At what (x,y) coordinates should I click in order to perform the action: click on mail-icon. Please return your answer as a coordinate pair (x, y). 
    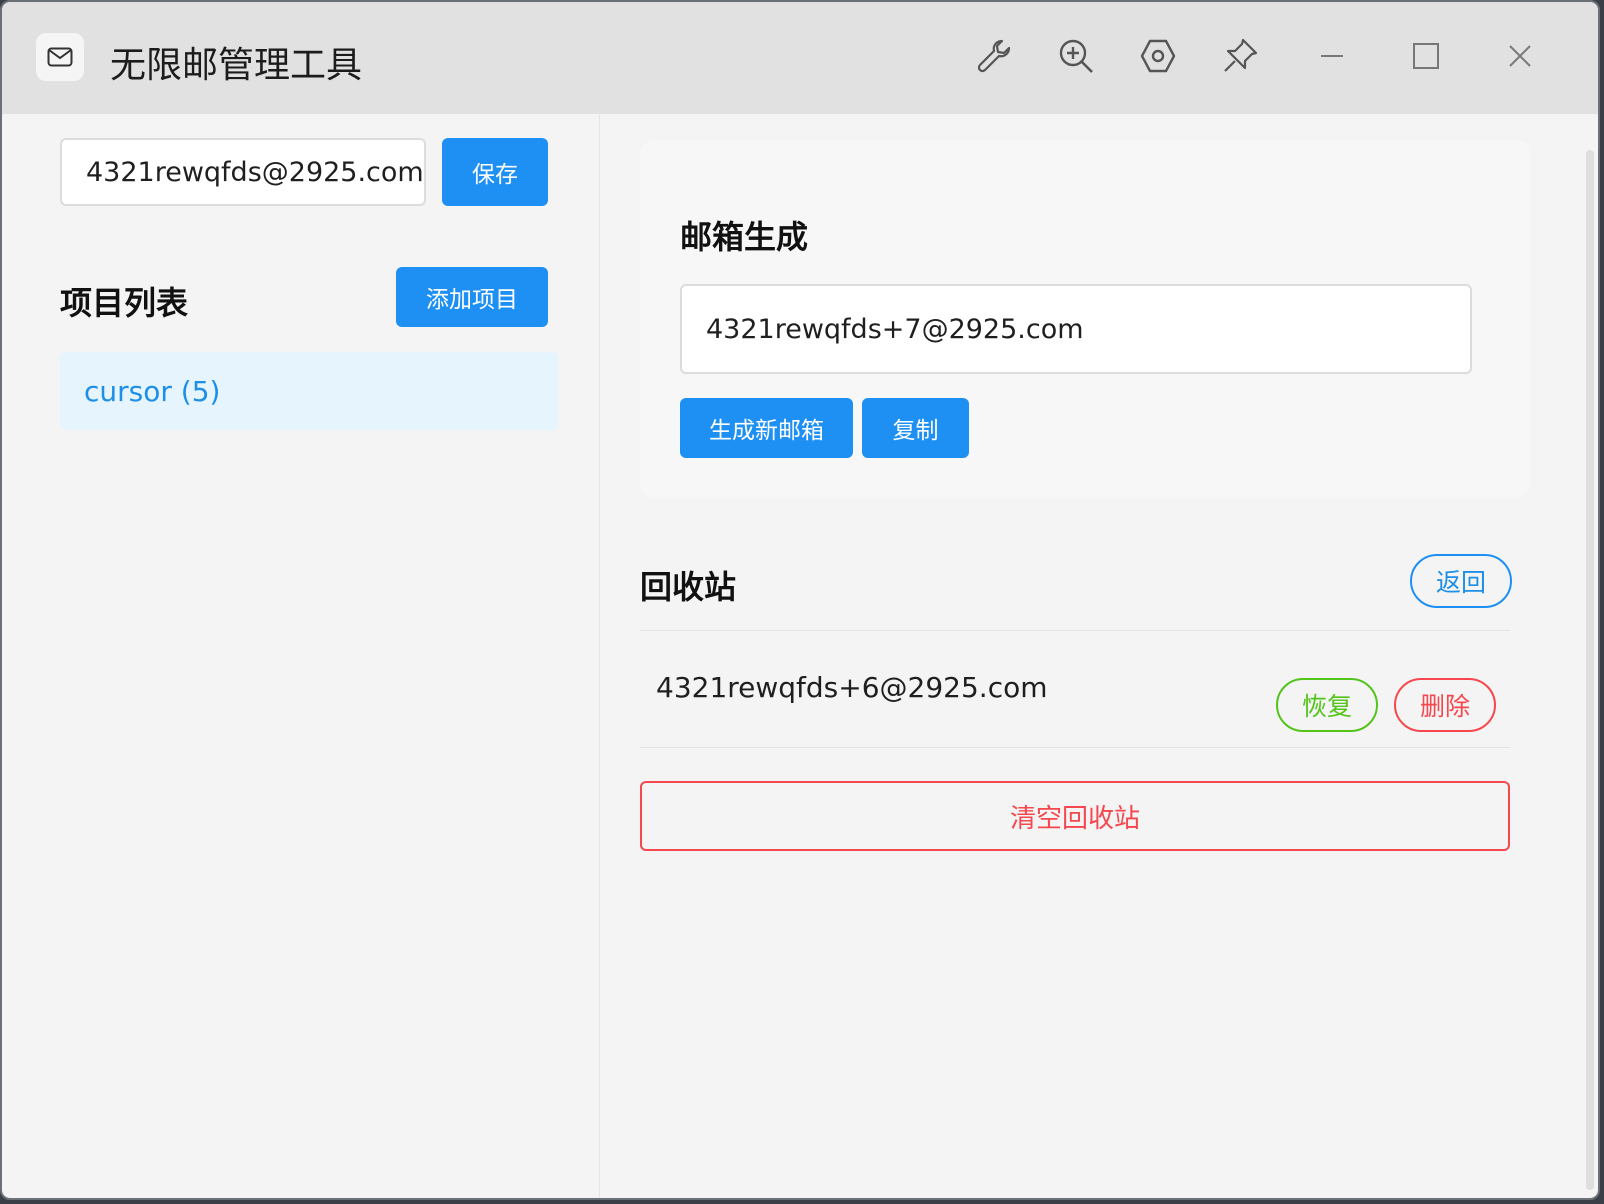
    Looking at the image, I should click on (60, 57).